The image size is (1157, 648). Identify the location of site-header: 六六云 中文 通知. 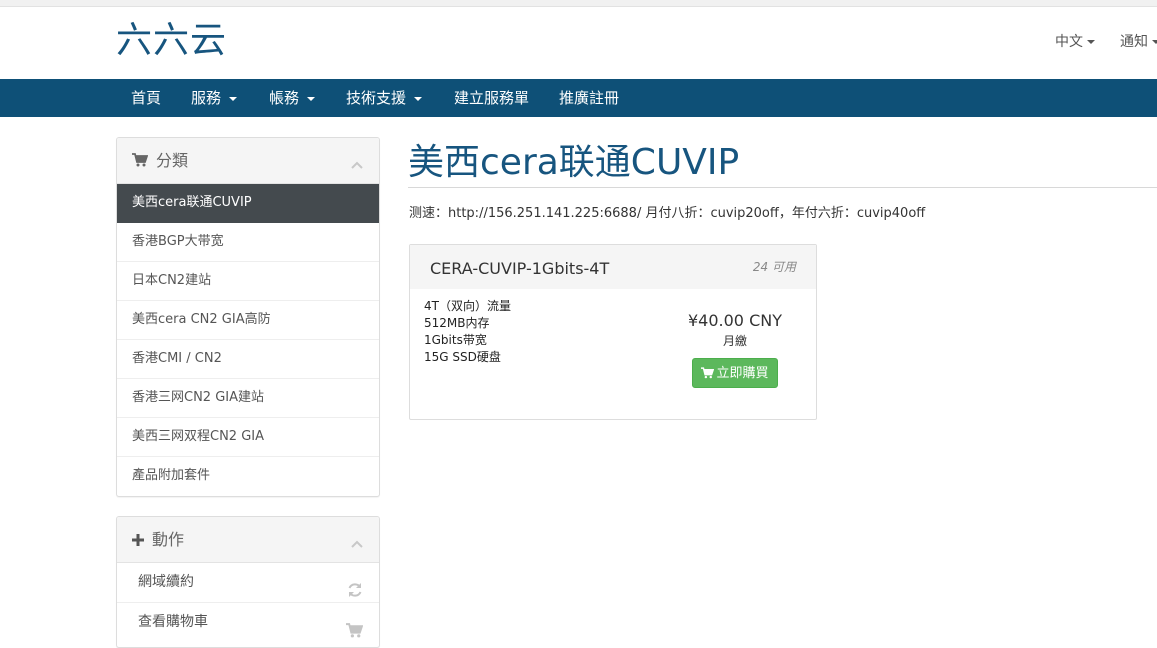
(578, 43).